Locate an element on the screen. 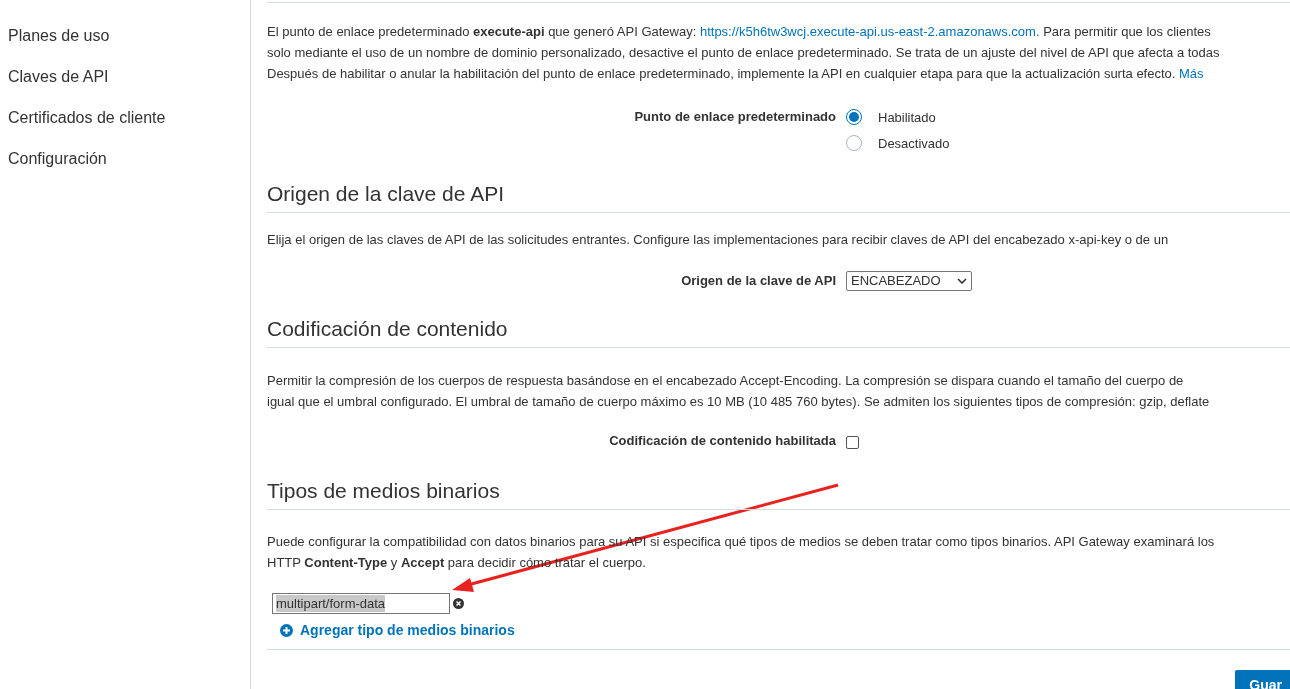 The image size is (1290, 689). save-button: Guar is located at coordinates (1262, 679).